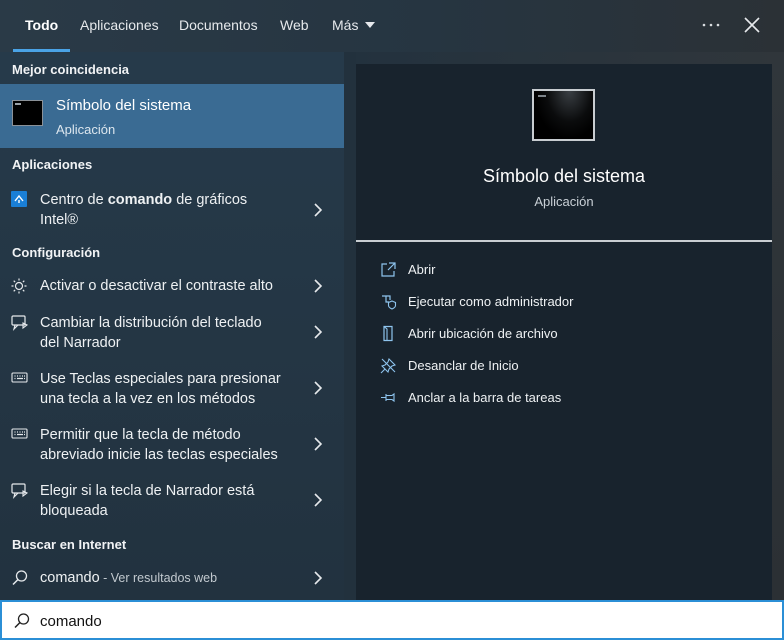 The image size is (784, 640). Describe the element at coordinates (86, 129) in the screenshot. I see `best-match-subtitle: Aplicación` at that location.